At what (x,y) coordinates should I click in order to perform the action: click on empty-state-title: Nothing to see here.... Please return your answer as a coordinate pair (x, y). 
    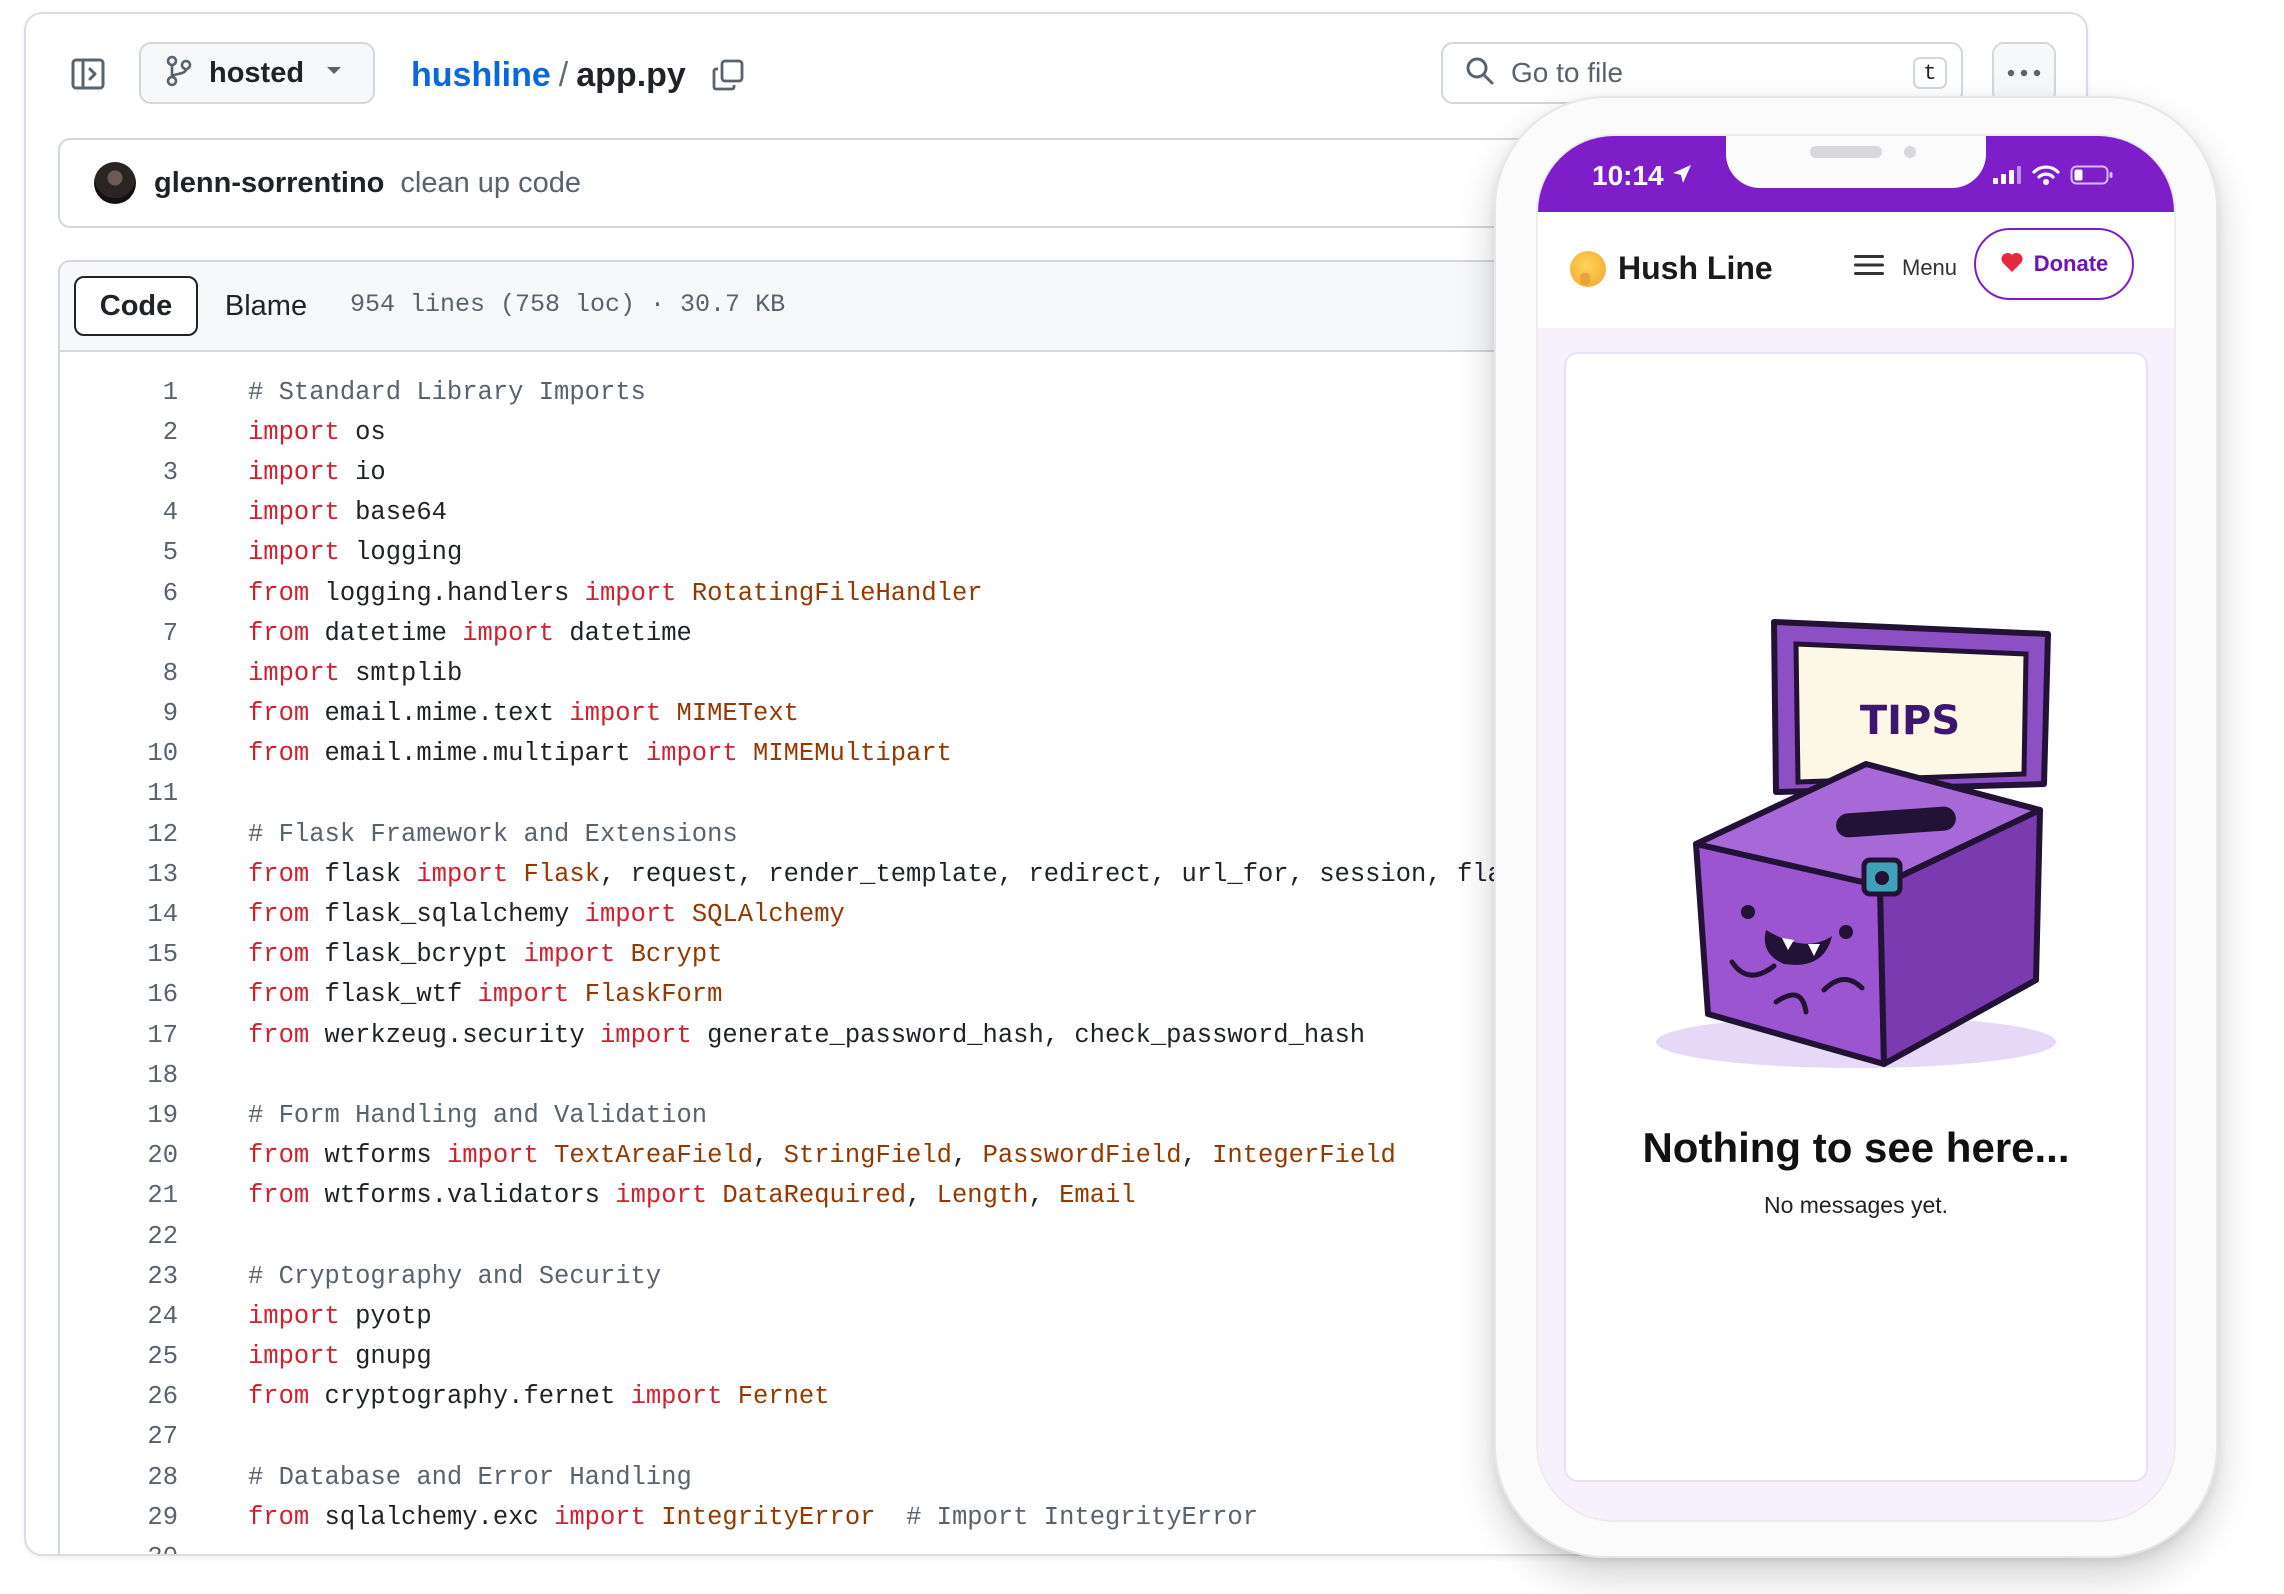
    Looking at the image, I should click on (1856, 1147).